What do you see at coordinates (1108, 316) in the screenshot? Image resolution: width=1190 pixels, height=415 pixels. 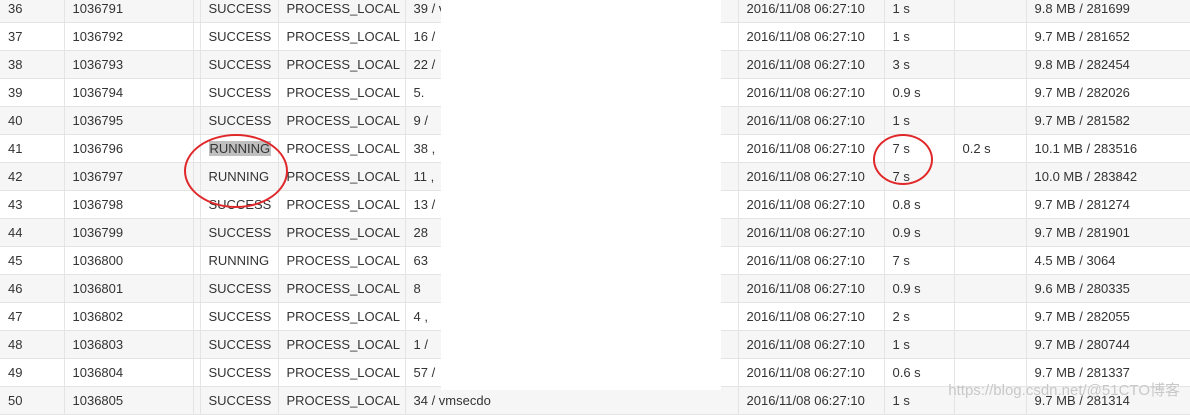 I see `input-size-cell: 9.7 MB / 282055` at bounding box center [1108, 316].